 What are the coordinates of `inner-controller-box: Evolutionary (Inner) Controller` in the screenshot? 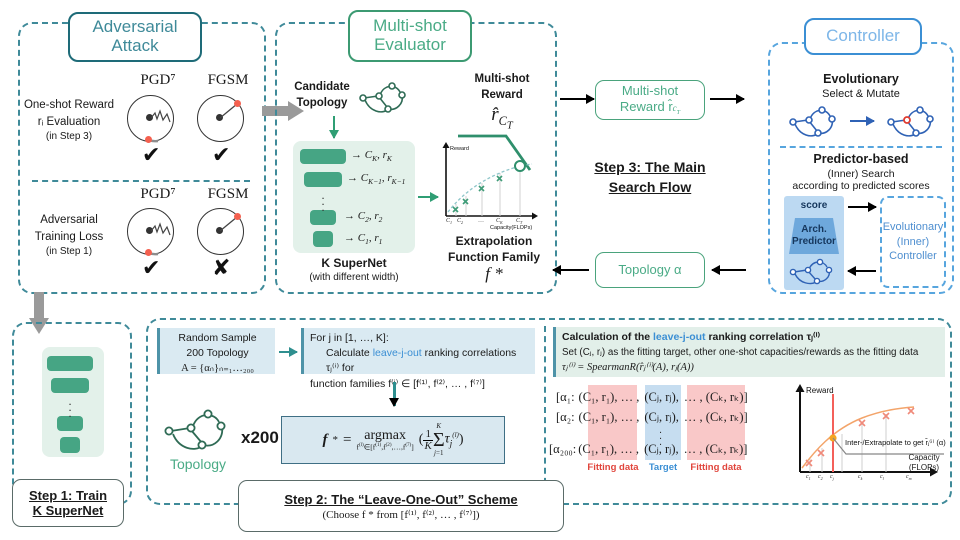 It's located at (913, 242).